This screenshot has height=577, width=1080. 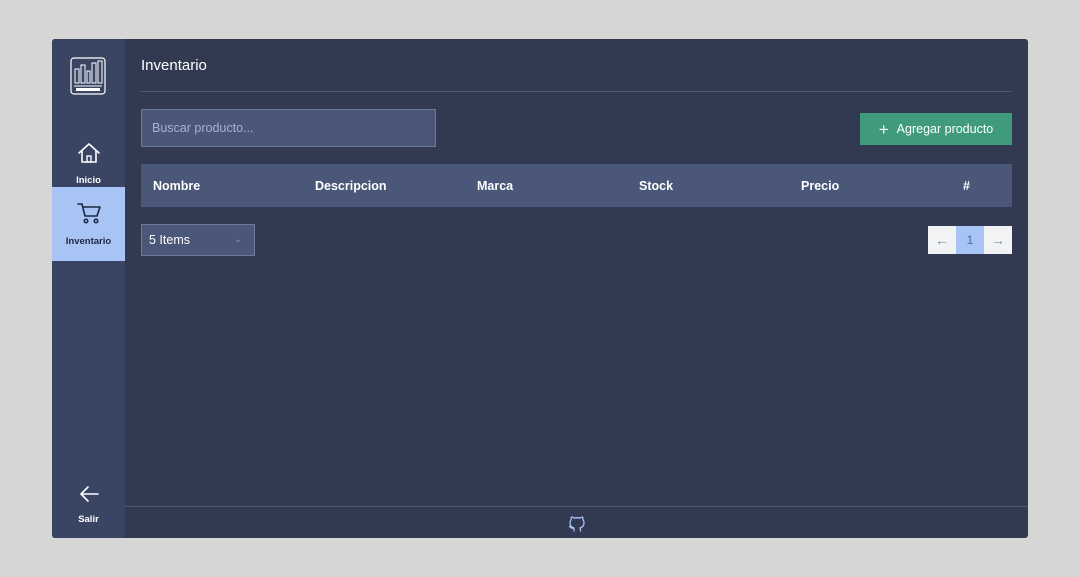 I want to click on sidebar-item-salir: Salir, so click(x=88, y=505).